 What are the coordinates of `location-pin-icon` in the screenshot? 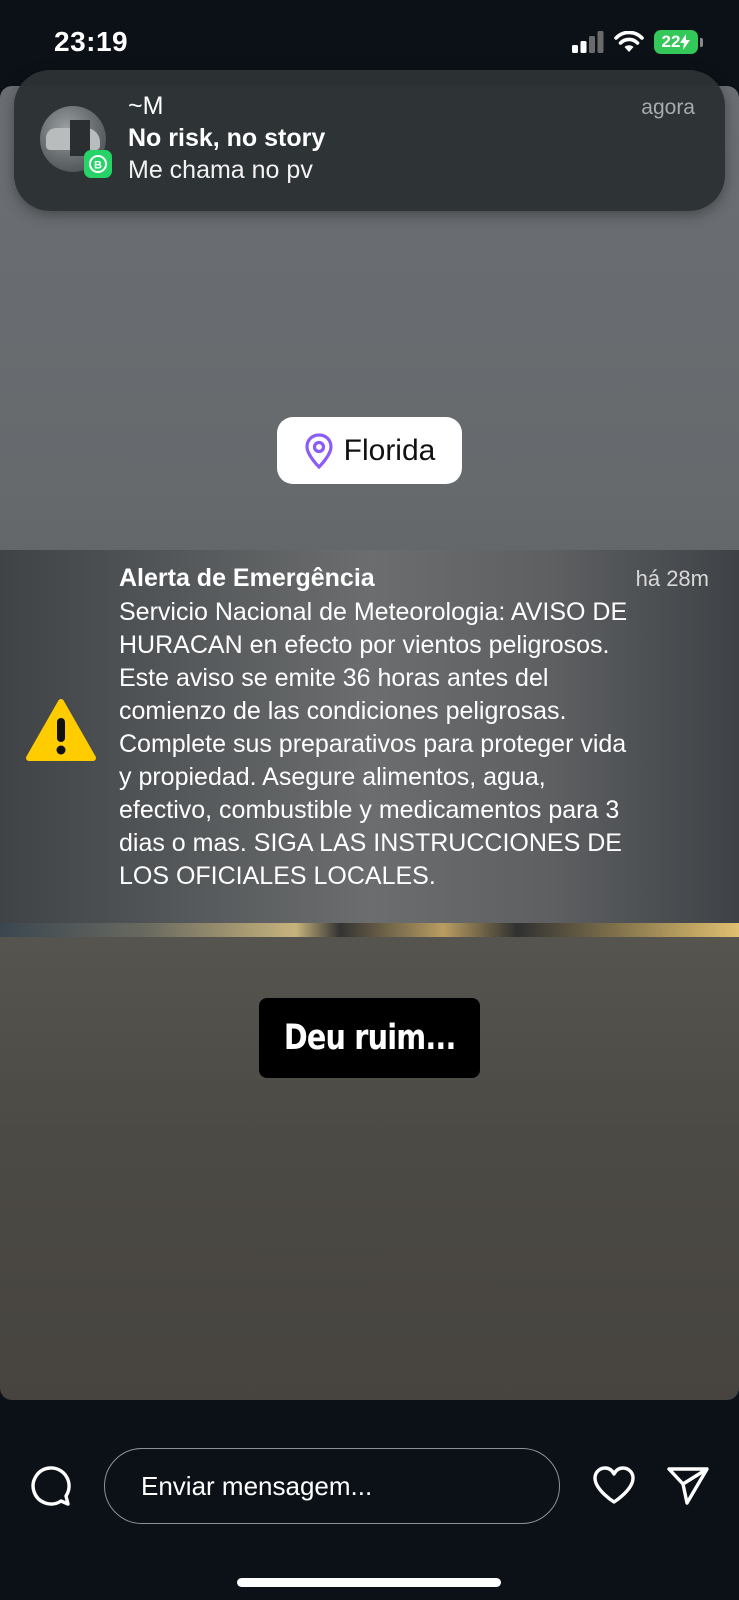 It's located at (319, 450).